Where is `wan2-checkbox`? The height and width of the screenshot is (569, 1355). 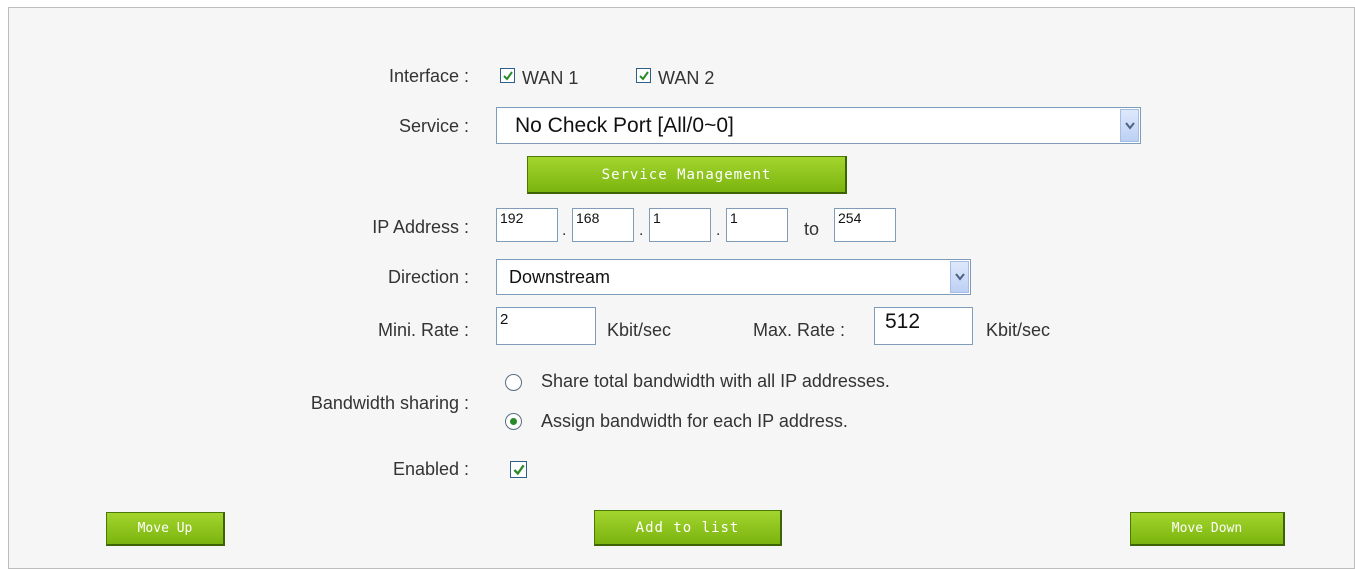 wan2-checkbox is located at coordinates (643, 75).